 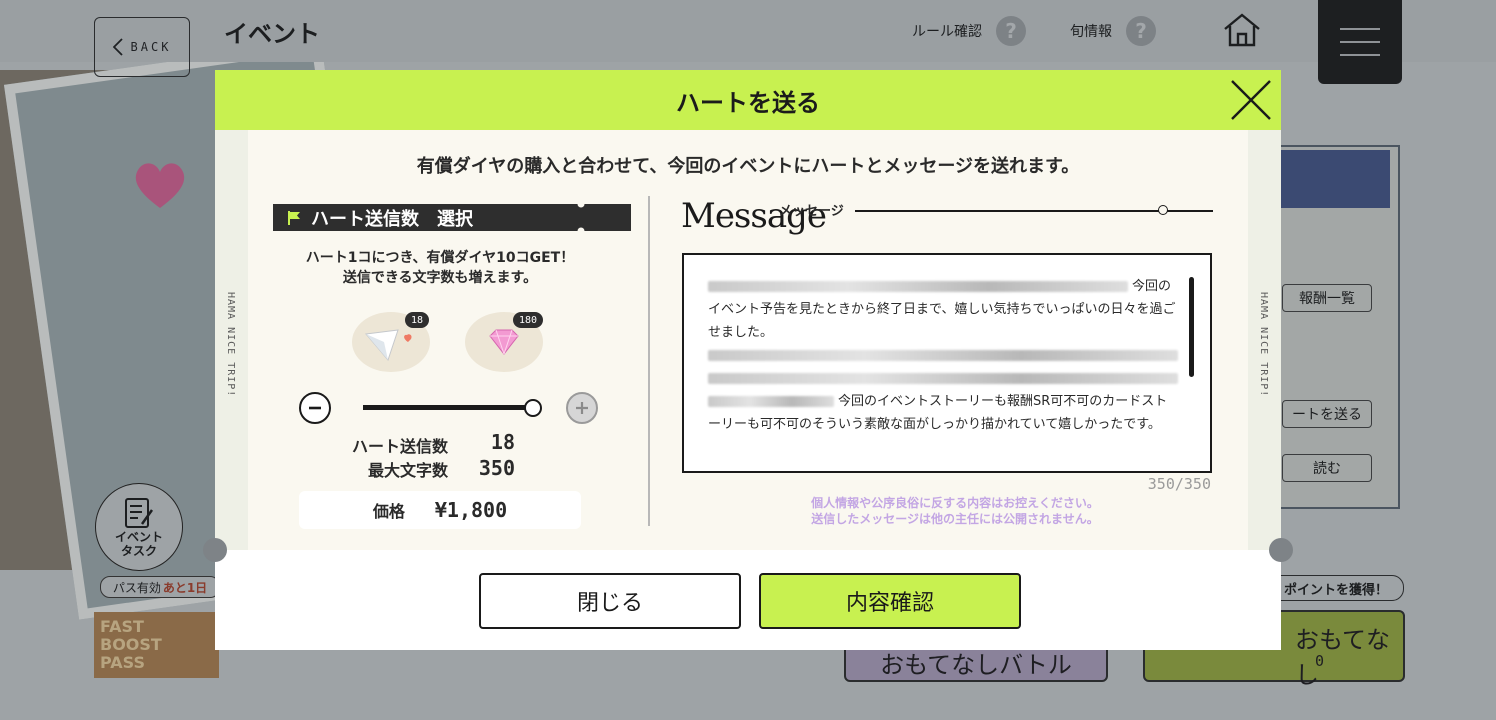 I want to click on points-label: ポイントを獲得！, so click(x=1336, y=588).